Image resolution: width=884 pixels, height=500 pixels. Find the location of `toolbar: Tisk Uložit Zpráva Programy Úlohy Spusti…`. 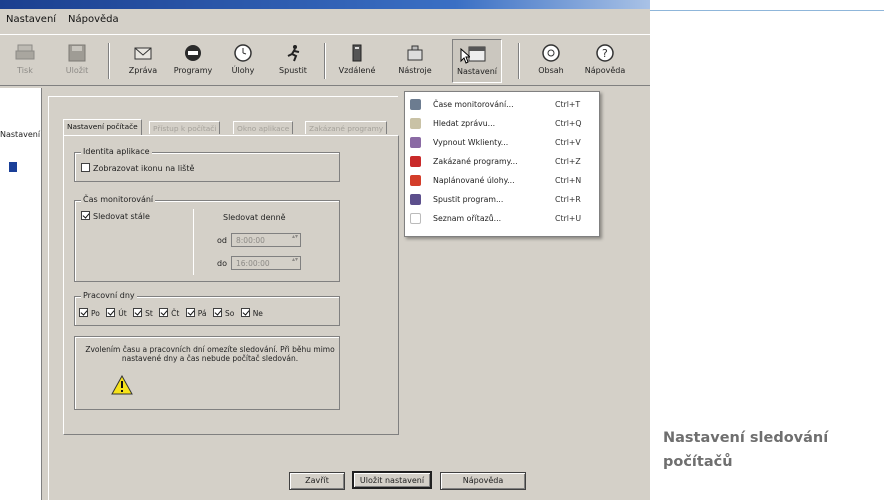

toolbar: Tisk Uložit Zpráva Programy Úlohy Spusti… is located at coordinates (325, 60).